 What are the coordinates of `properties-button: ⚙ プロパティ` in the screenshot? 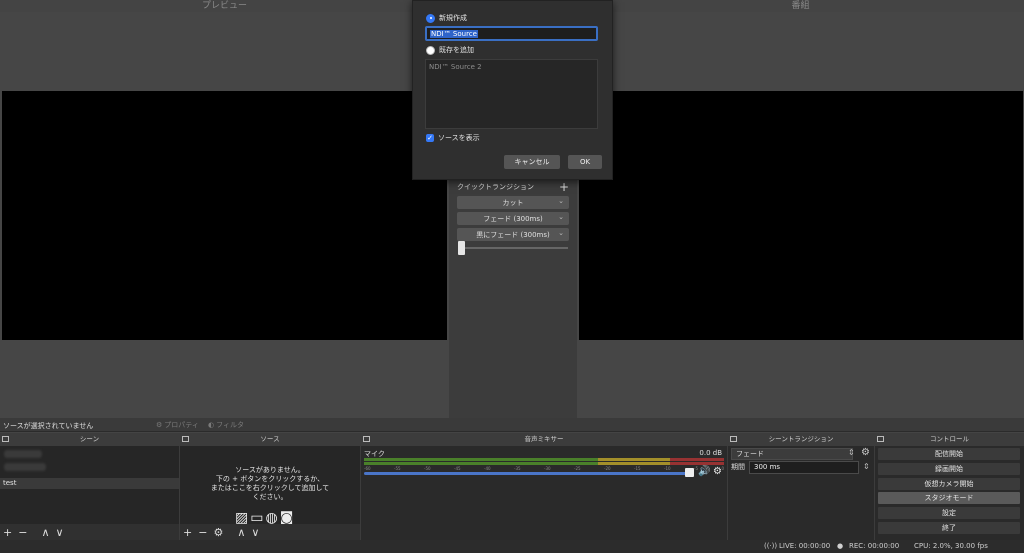 It's located at (177, 425).